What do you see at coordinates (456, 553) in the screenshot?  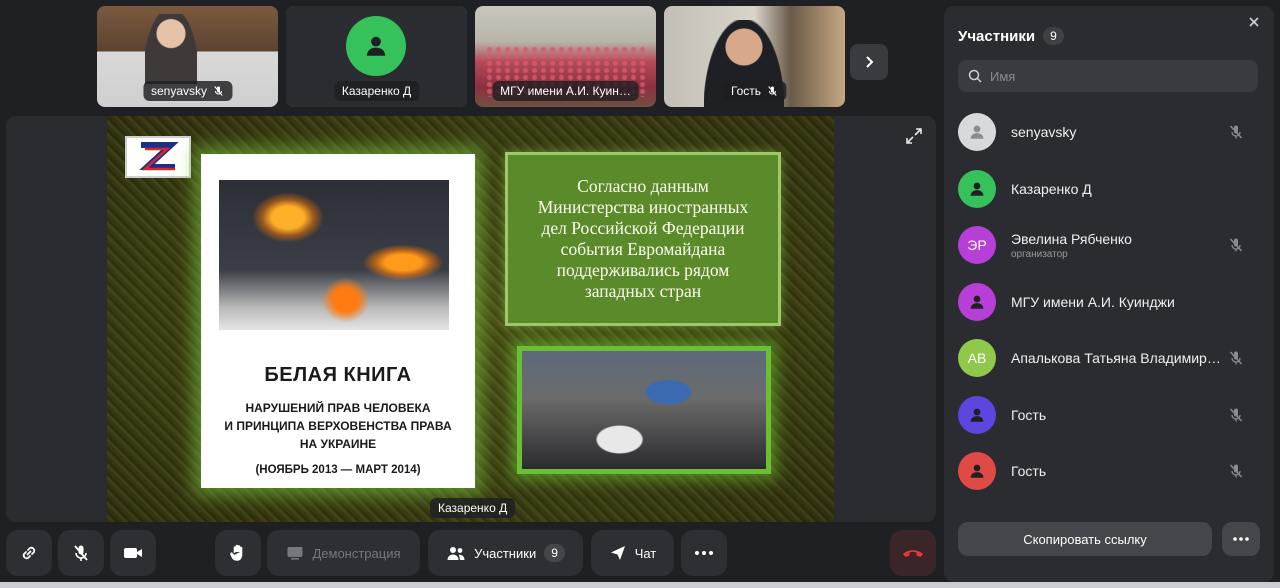 I see `people-icon` at bounding box center [456, 553].